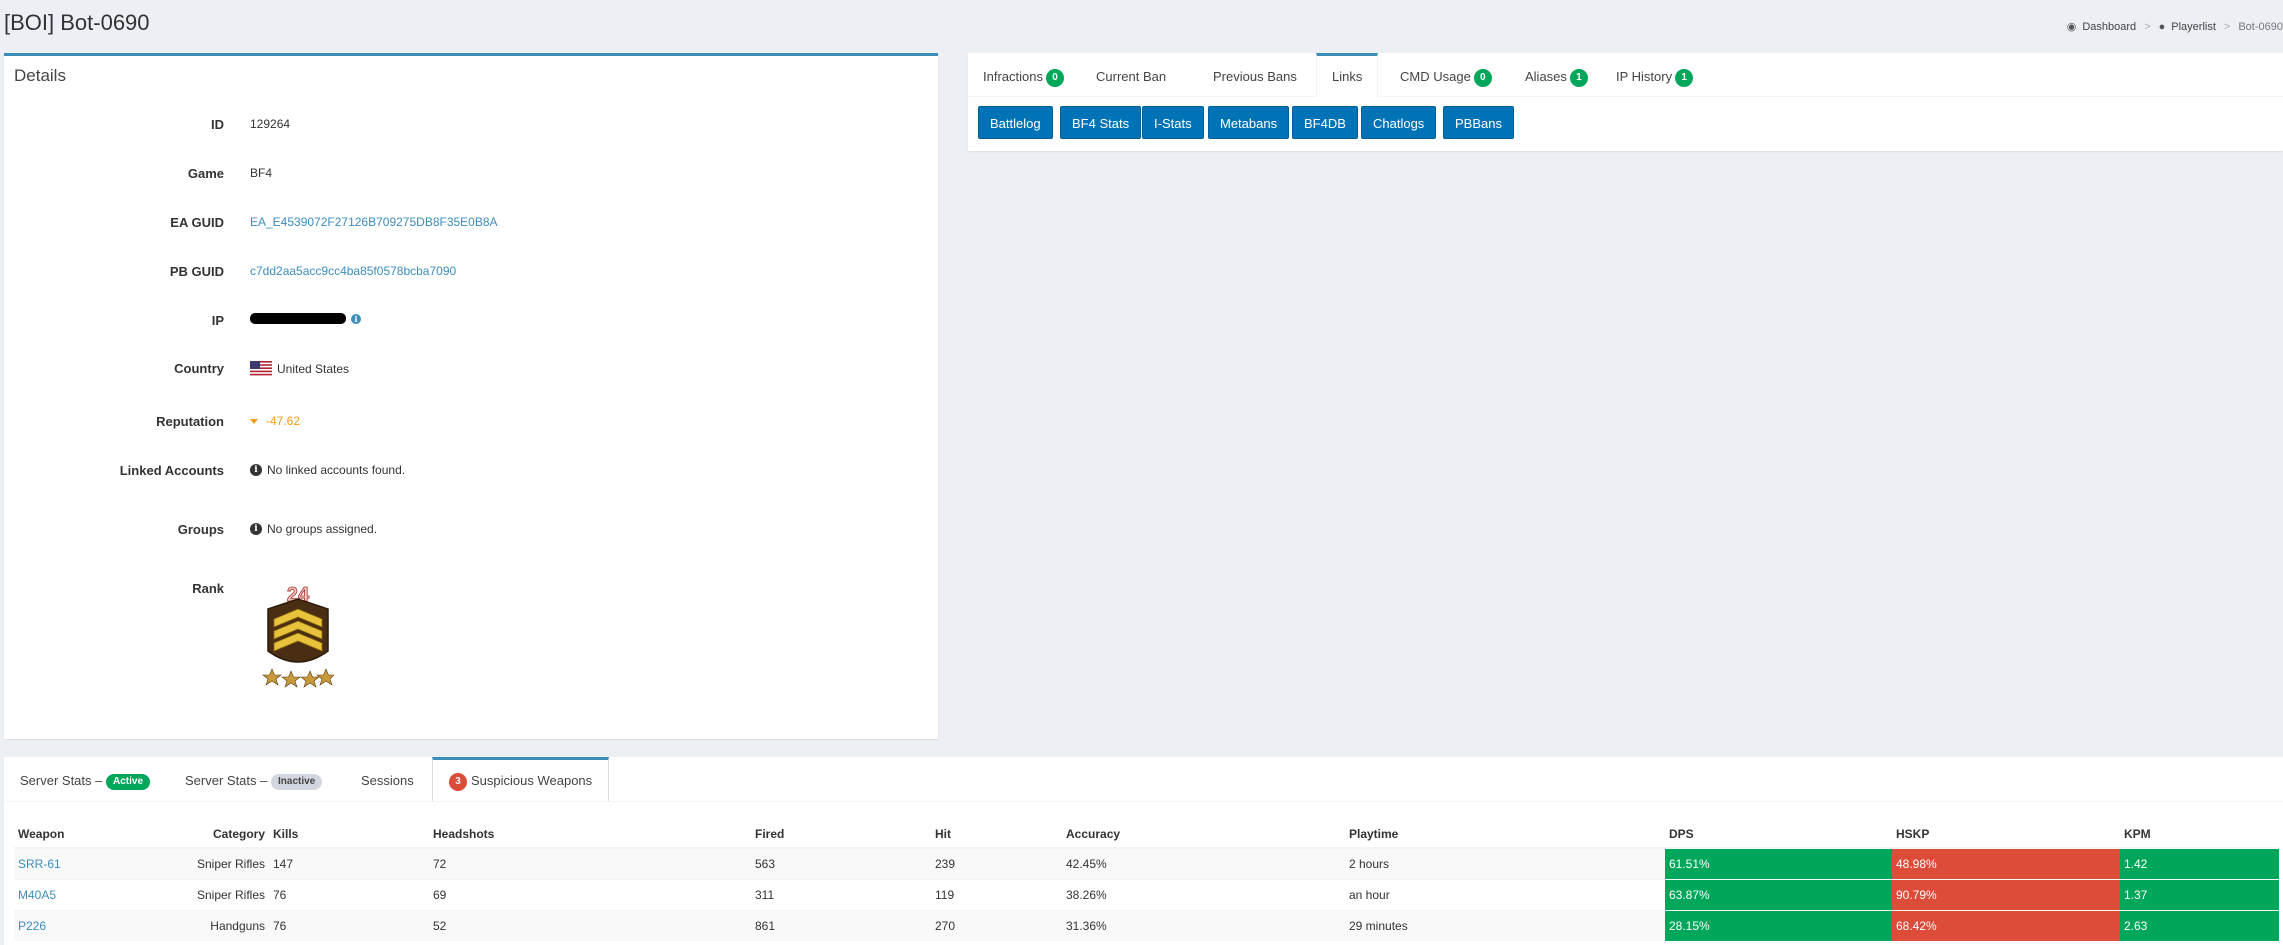 The width and height of the screenshot is (2283, 945). I want to click on tab-server-stats-active: Server Stats – Active, so click(85, 779).